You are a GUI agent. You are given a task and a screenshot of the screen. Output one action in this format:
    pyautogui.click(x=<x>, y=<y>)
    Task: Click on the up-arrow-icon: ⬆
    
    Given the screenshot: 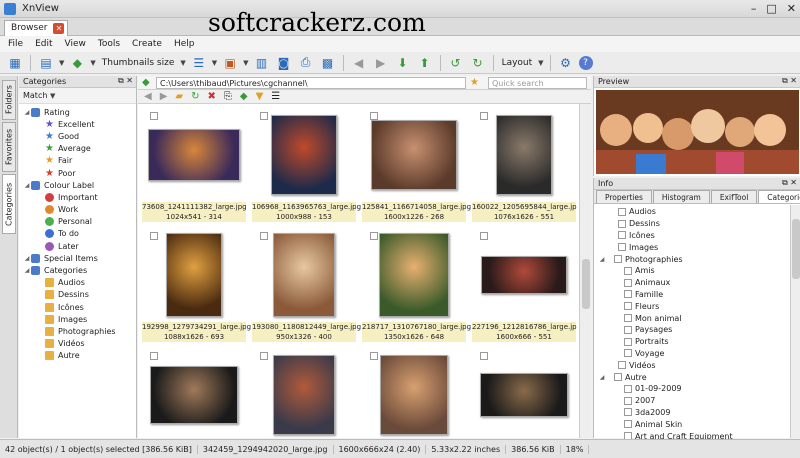 What is the action you would take?
    pyautogui.click(x=425, y=63)
    